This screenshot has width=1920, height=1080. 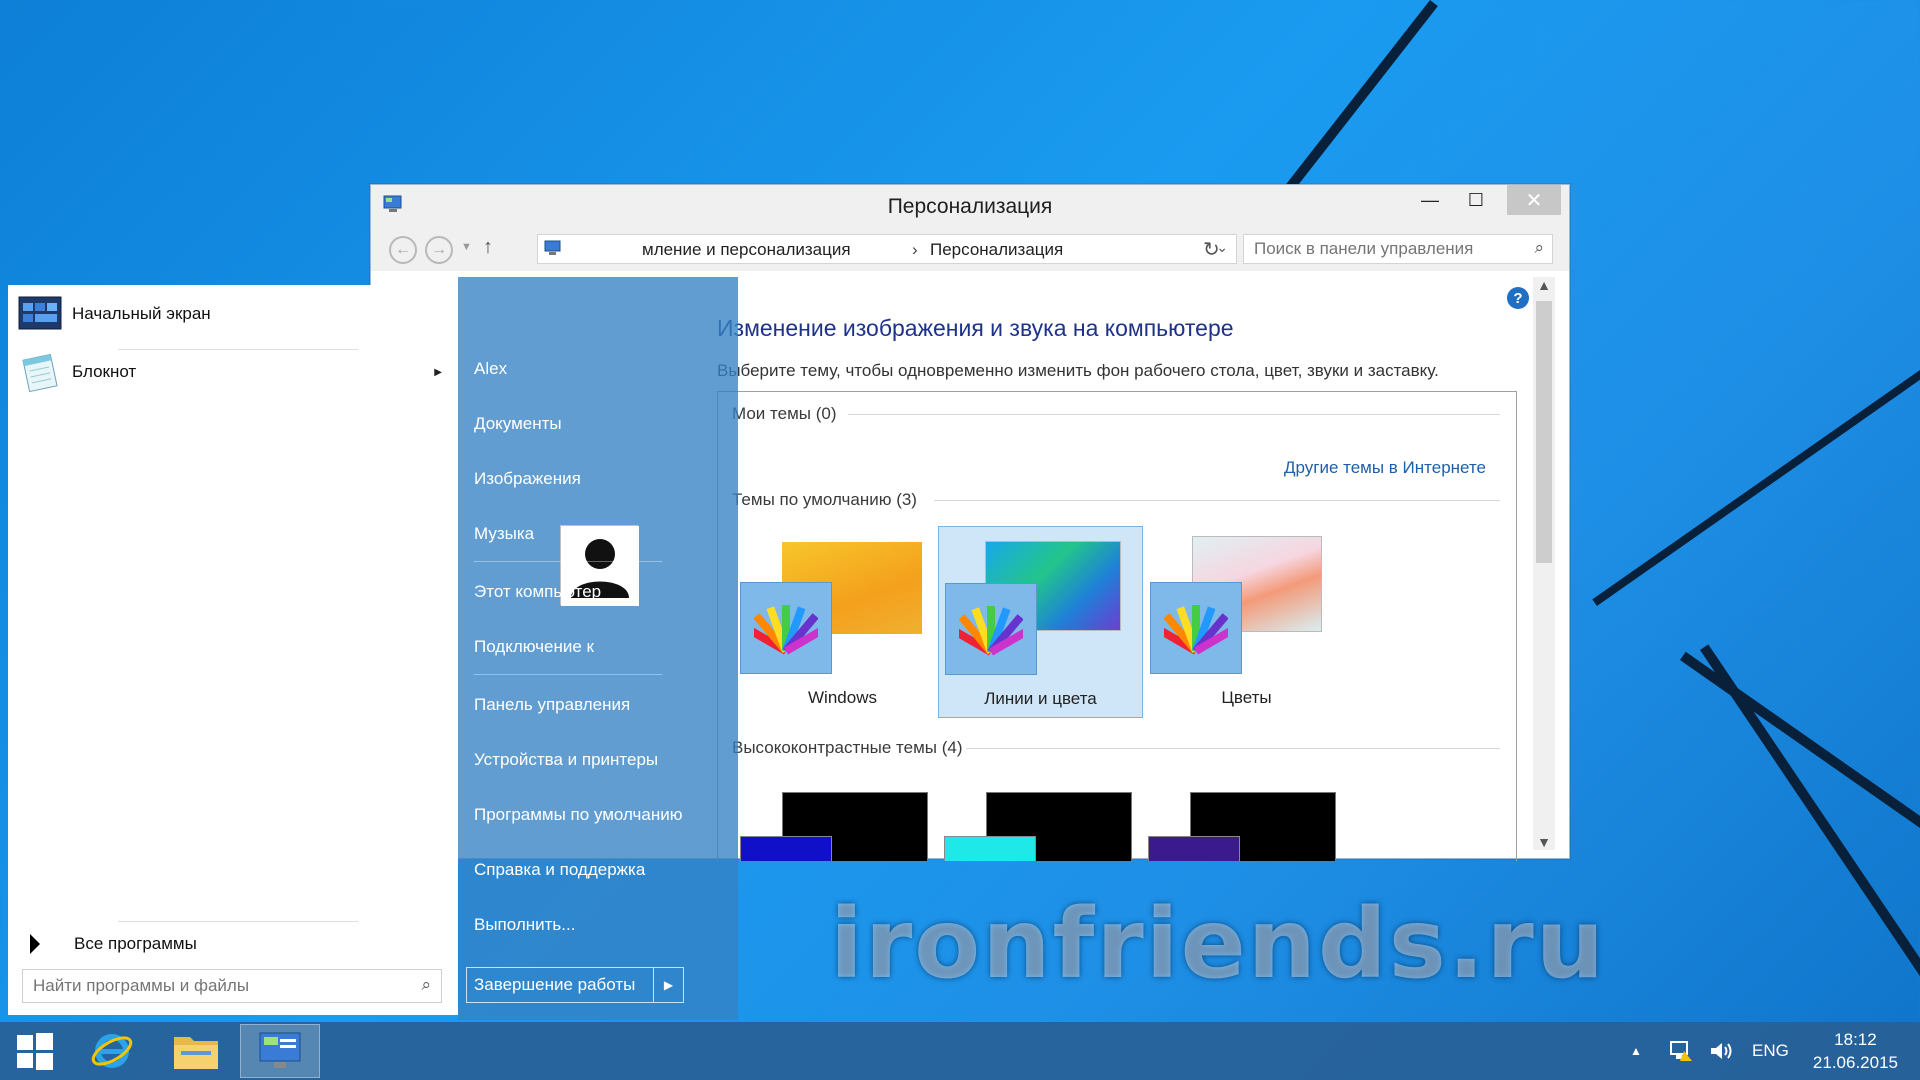 What do you see at coordinates (230, 372) in the screenshot?
I see `start-item-notepad: Блокнот ▶` at bounding box center [230, 372].